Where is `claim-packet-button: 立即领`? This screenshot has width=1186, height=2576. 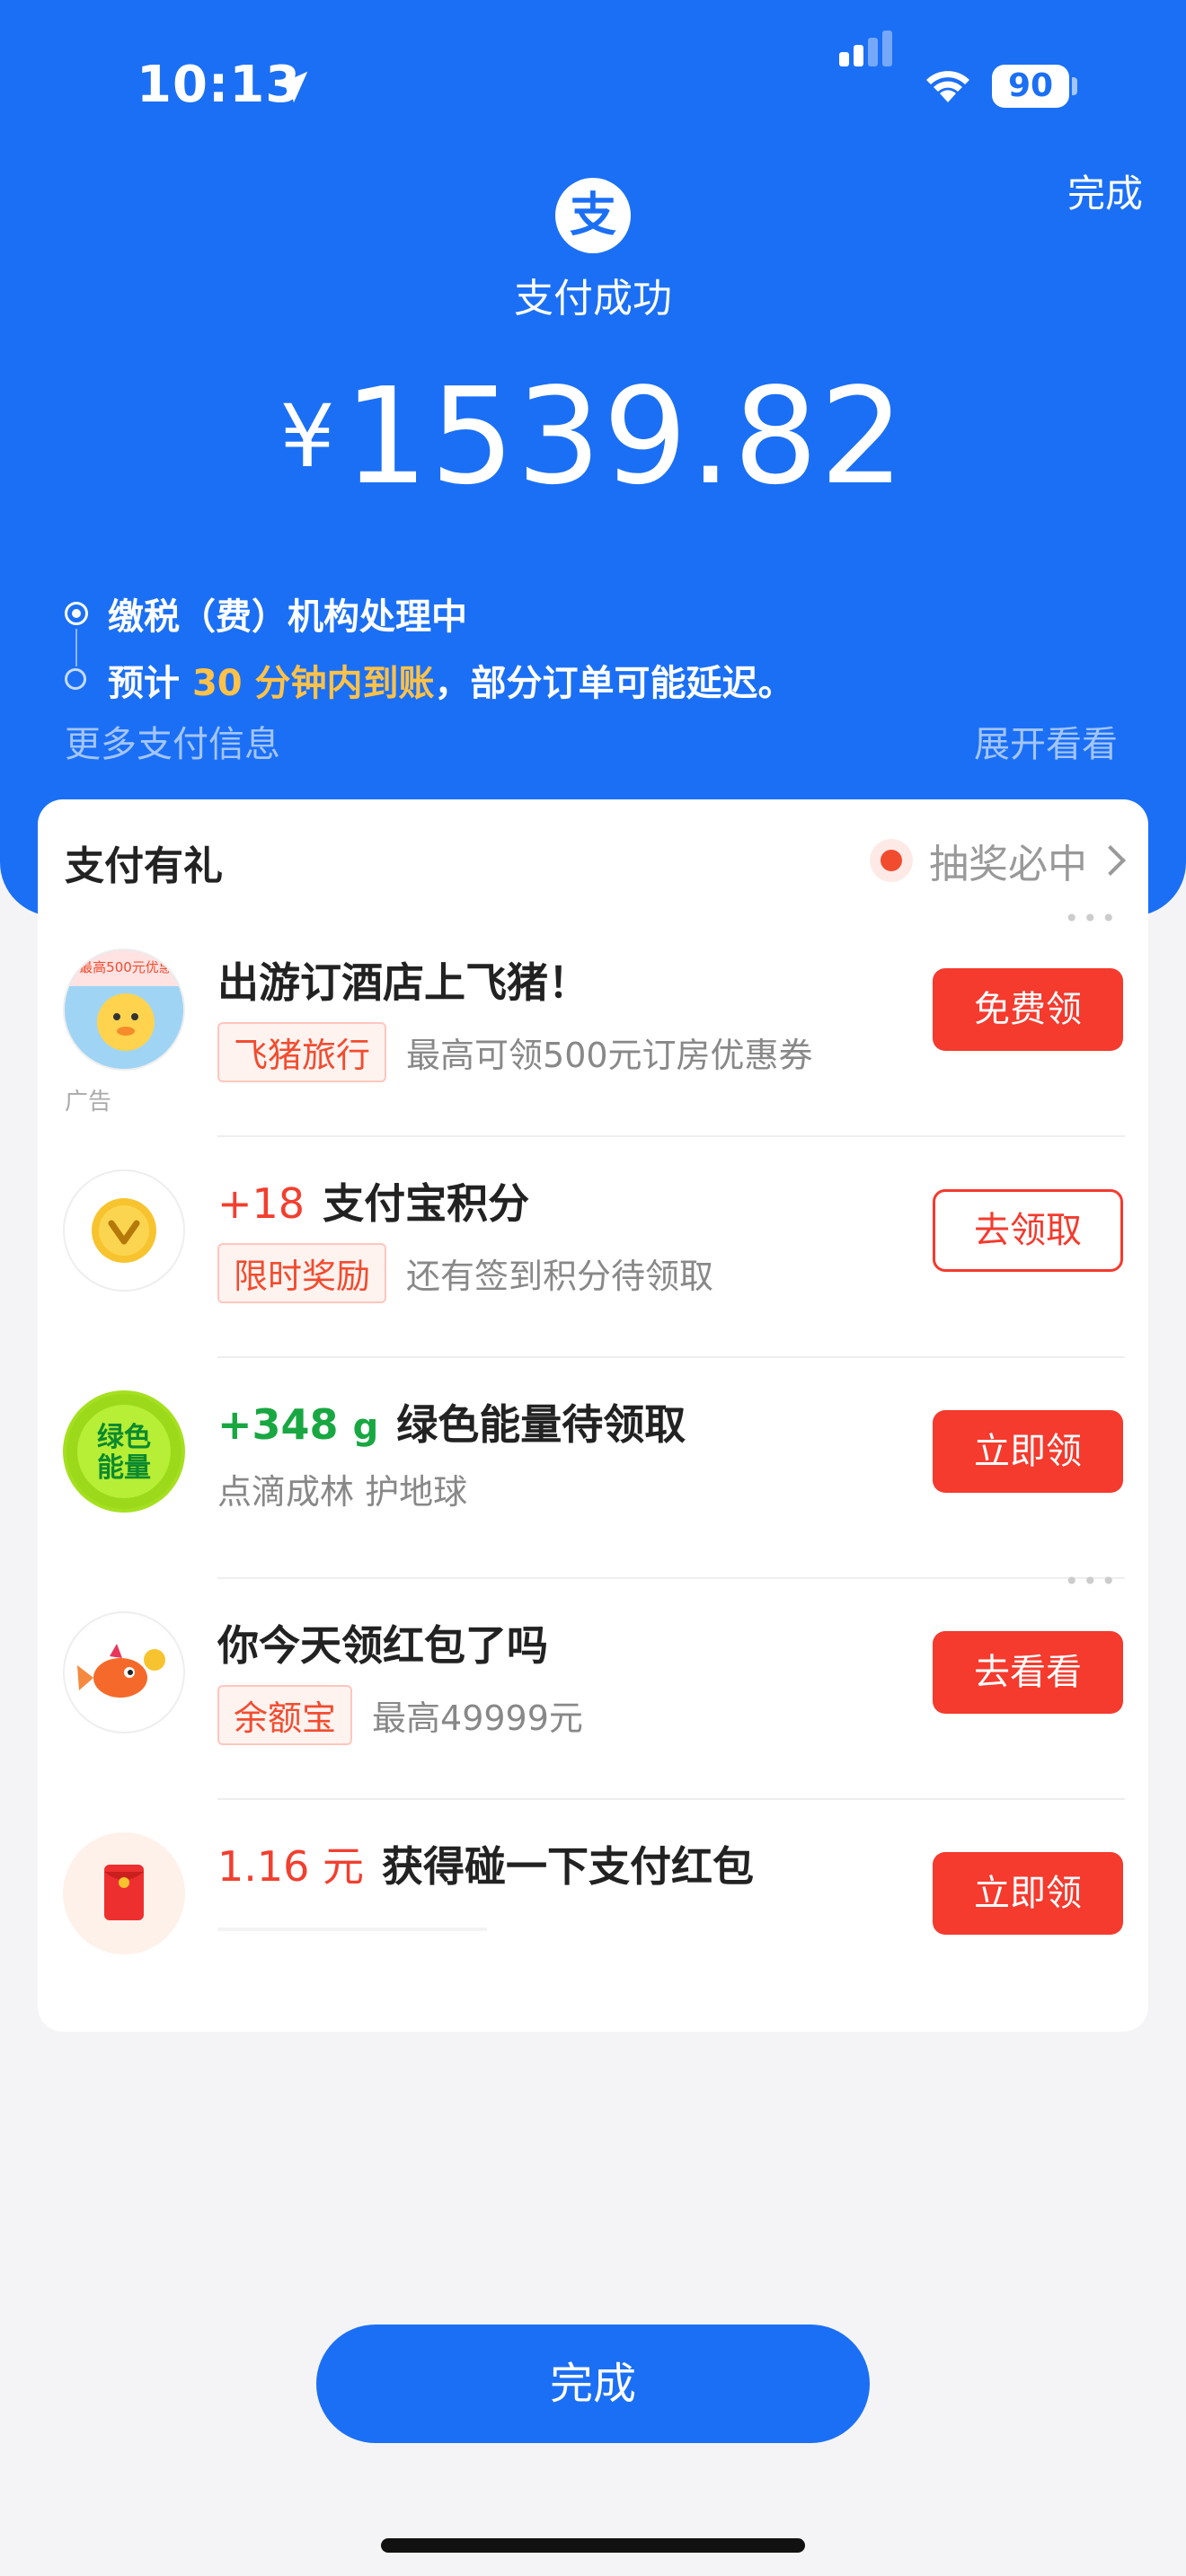
claim-packet-button: 立即领 is located at coordinates (1028, 1894).